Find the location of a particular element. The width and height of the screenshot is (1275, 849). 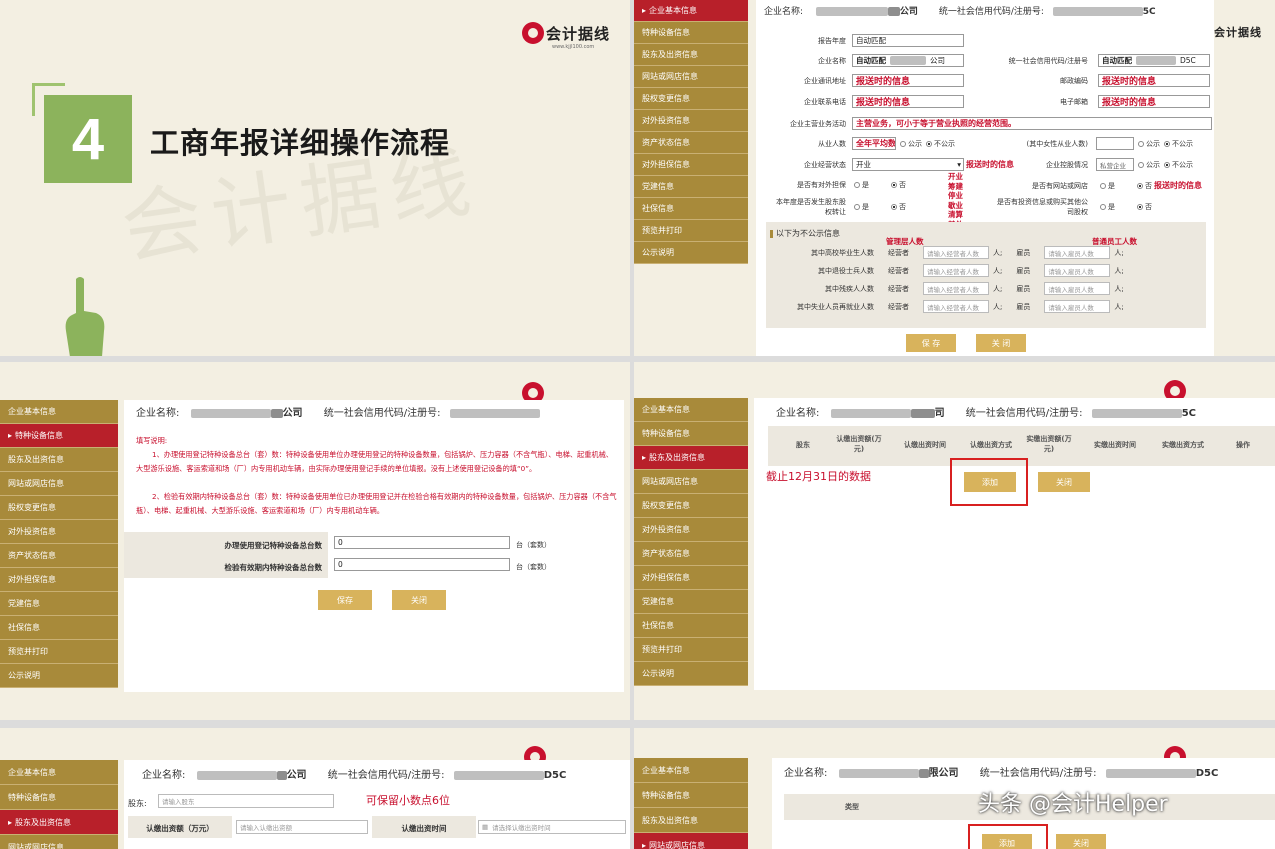

invest-no-radio is located at coordinates (1140, 207).